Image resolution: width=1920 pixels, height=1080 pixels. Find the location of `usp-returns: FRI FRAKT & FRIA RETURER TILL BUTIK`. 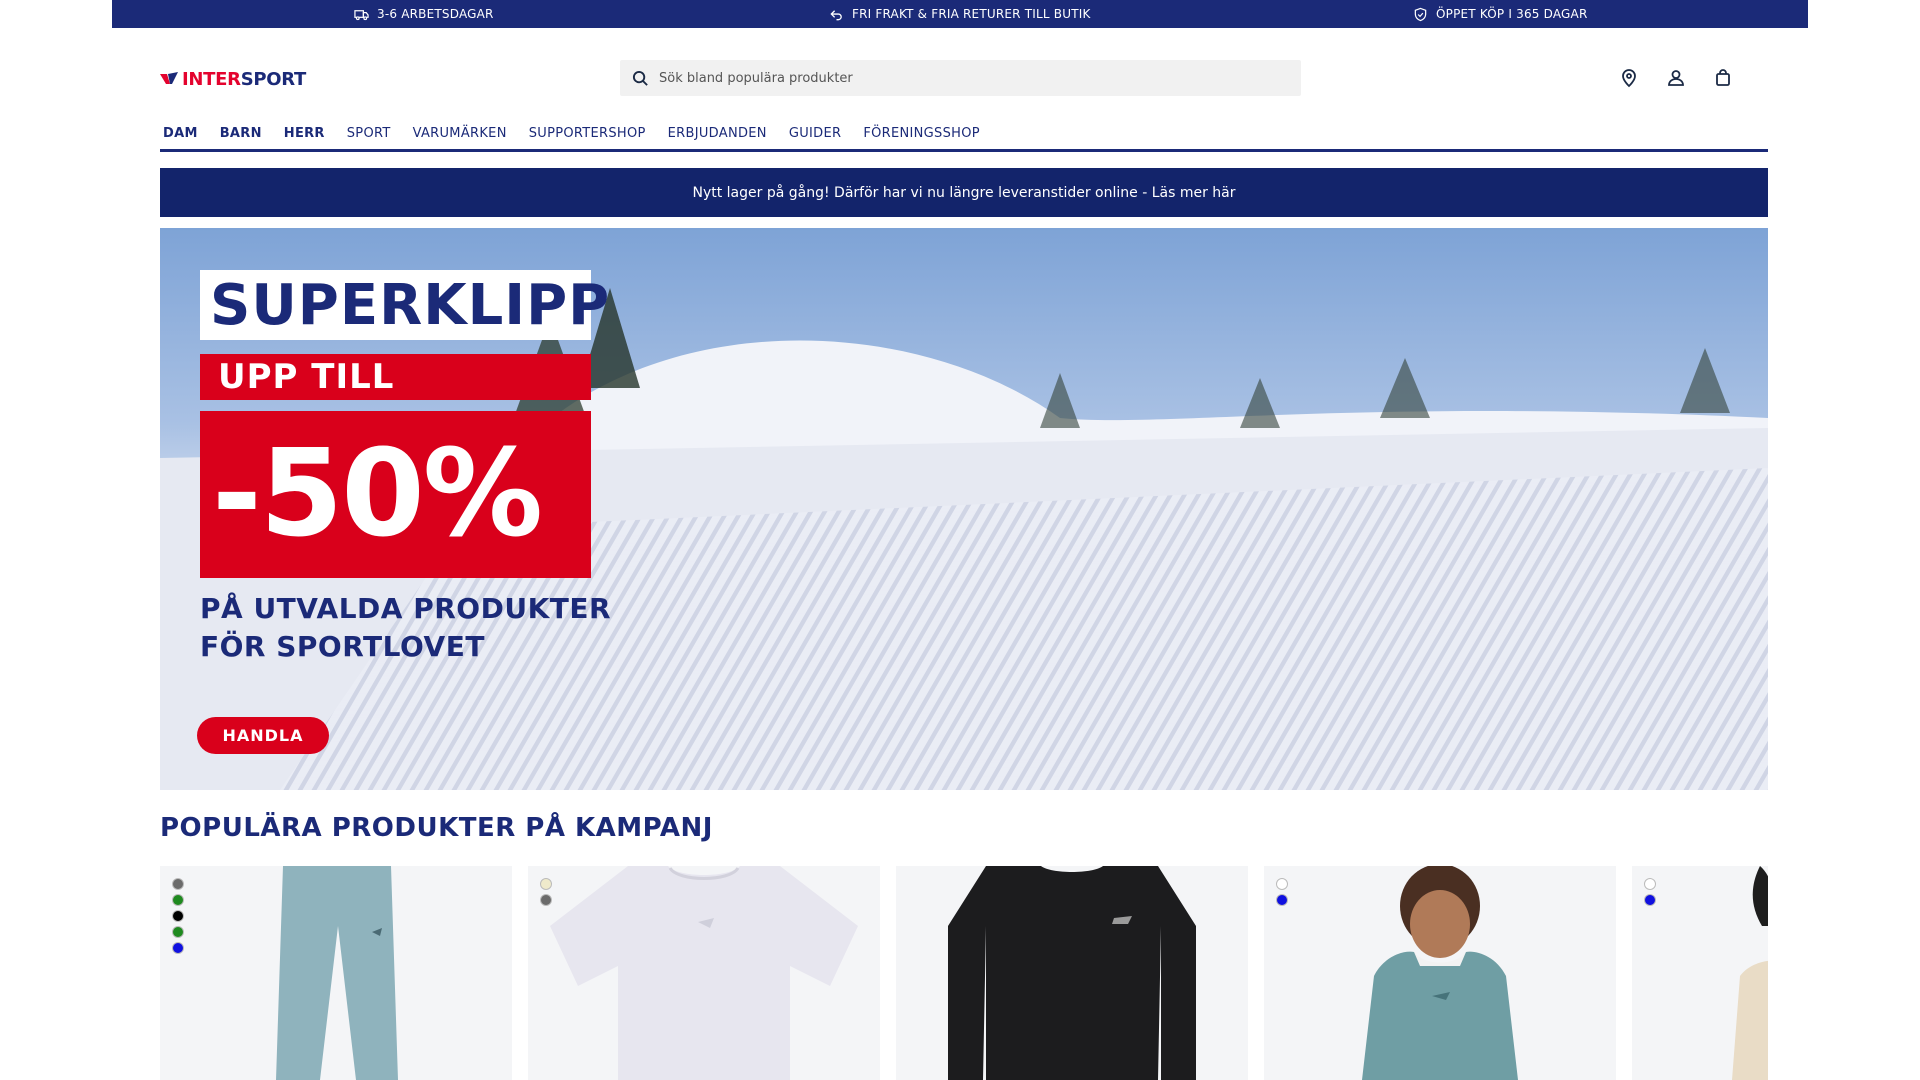

usp-returns: FRI FRAKT & FRIA RETURER TILL BUTIK is located at coordinates (960, 14).